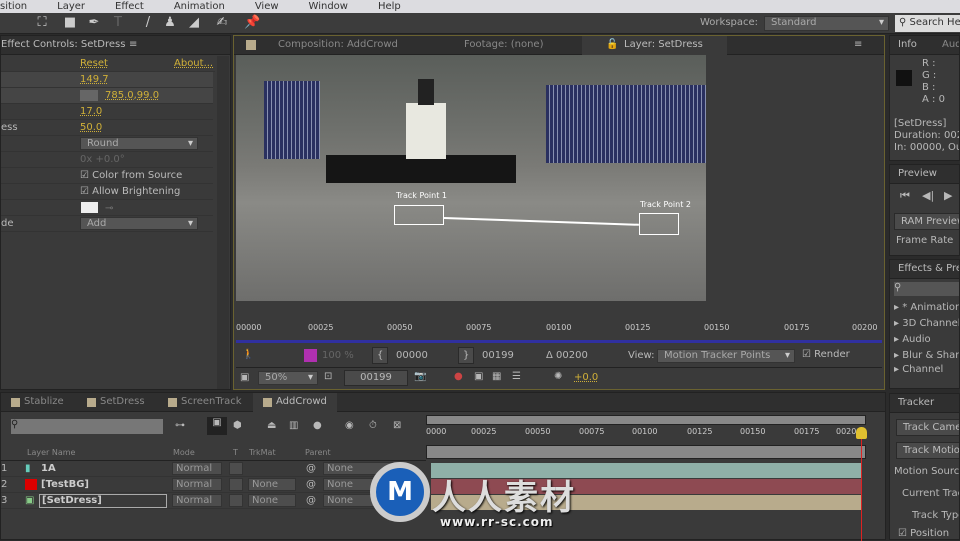 The width and height of the screenshot is (960, 541). Describe the element at coordinates (133, 44) in the screenshot. I see `panel-menu-icon: ≡` at that location.